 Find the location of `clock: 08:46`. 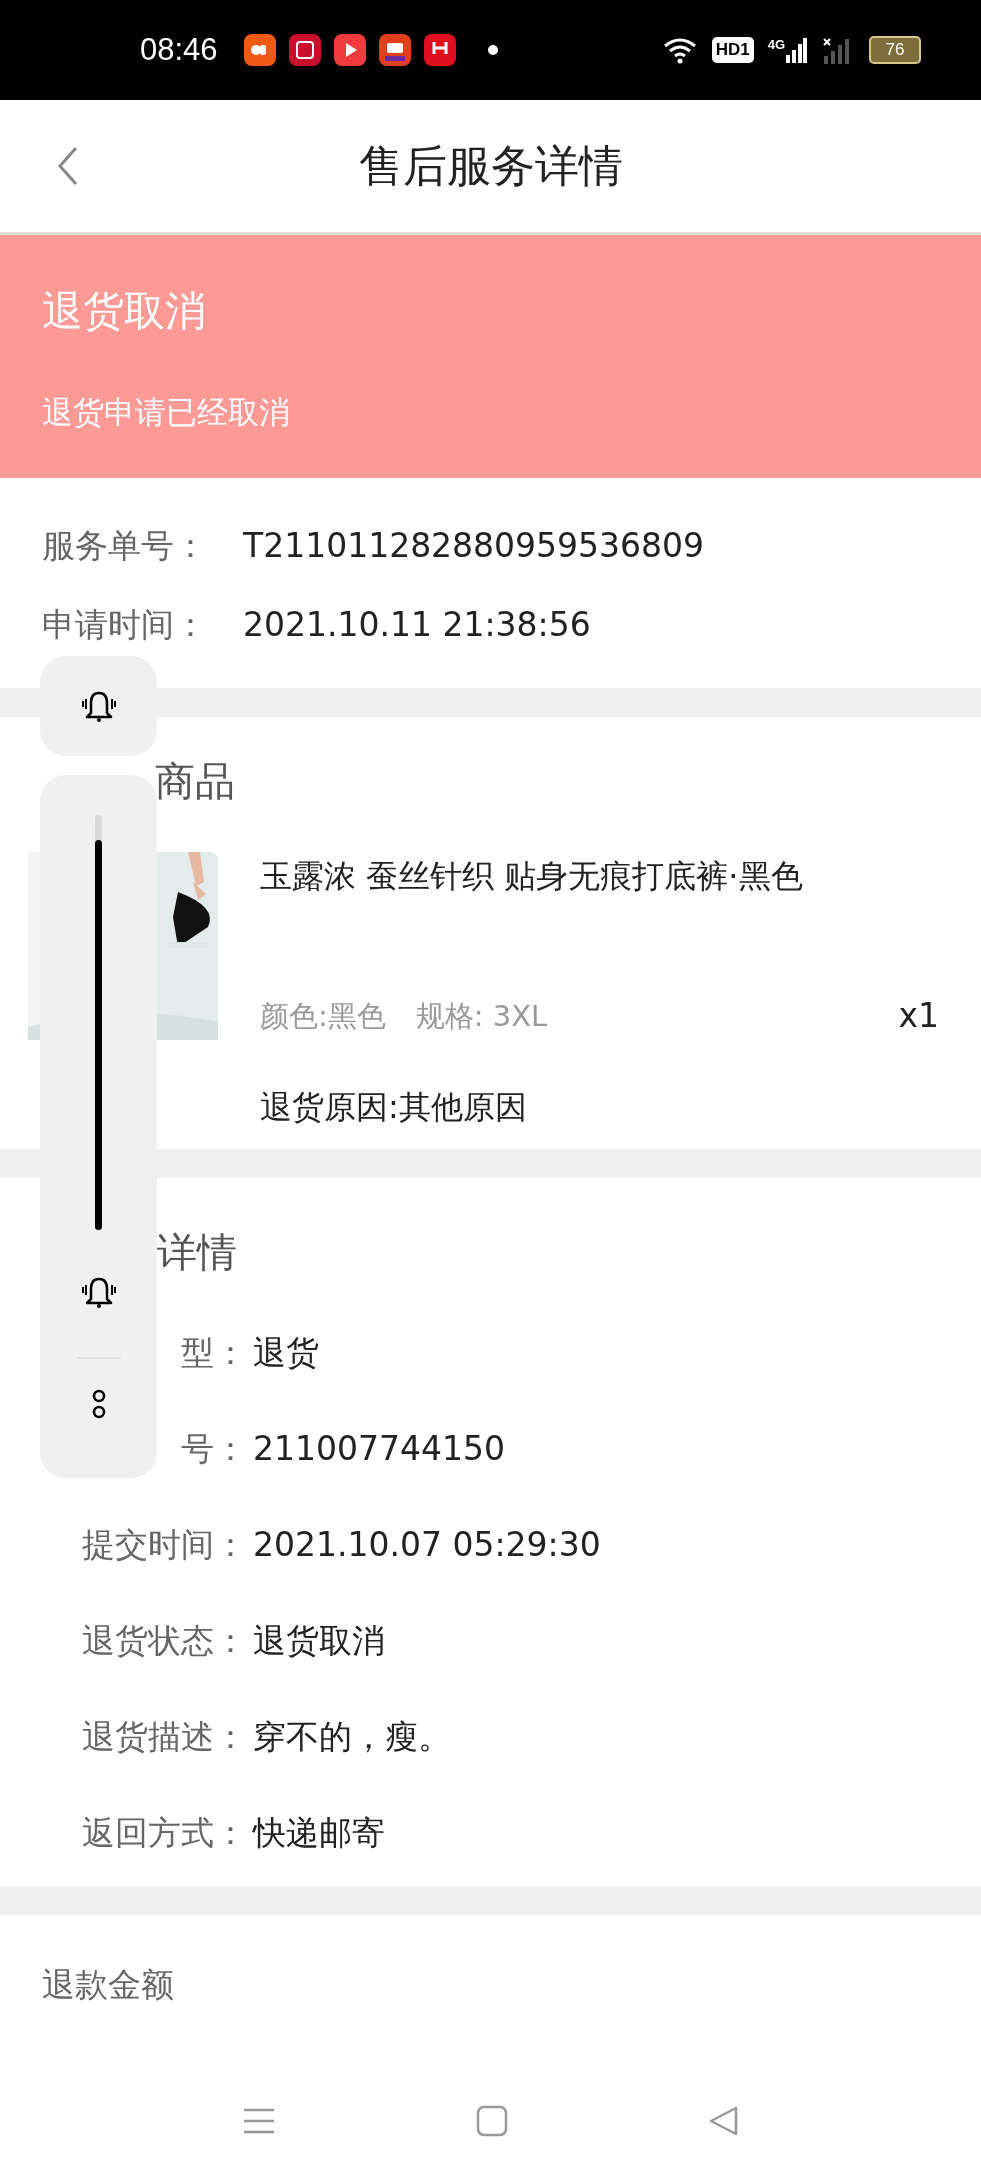

clock: 08:46 is located at coordinates (179, 50).